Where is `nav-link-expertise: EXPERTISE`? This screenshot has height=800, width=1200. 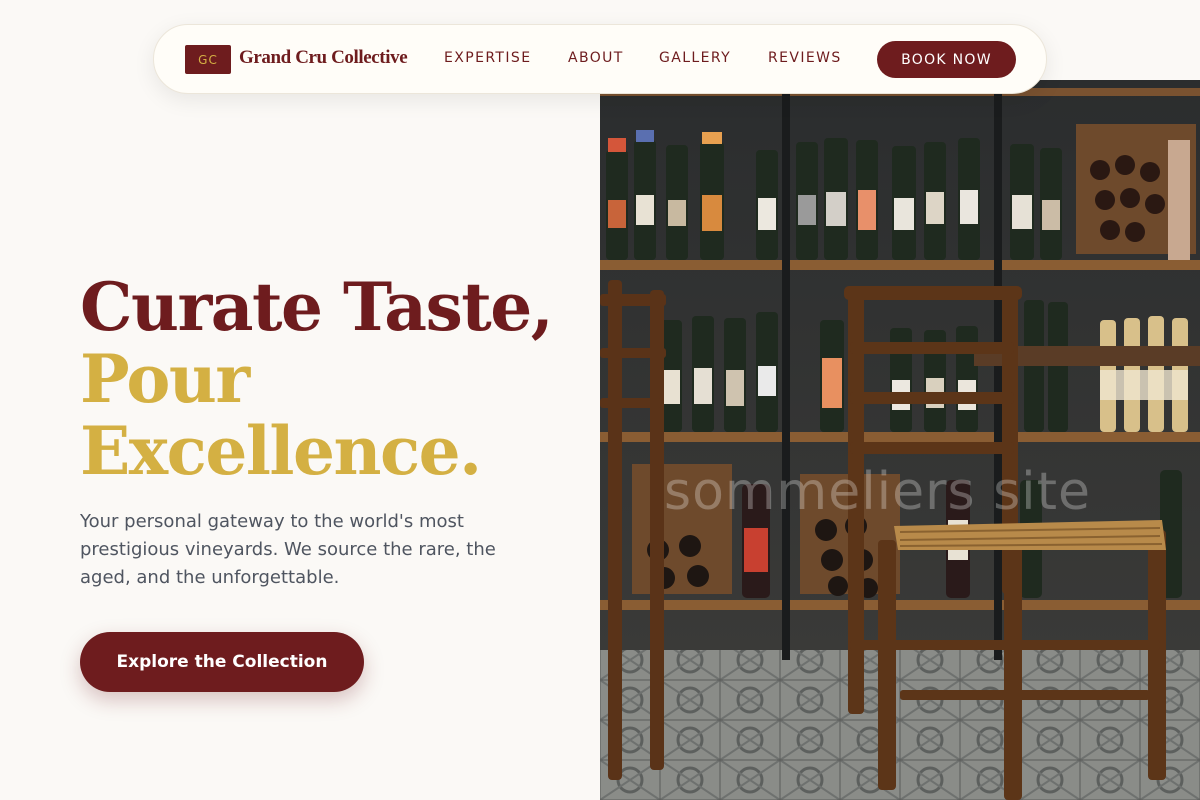
nav-link-expertise: EXPERTISE is located at coordinates (487, 58).